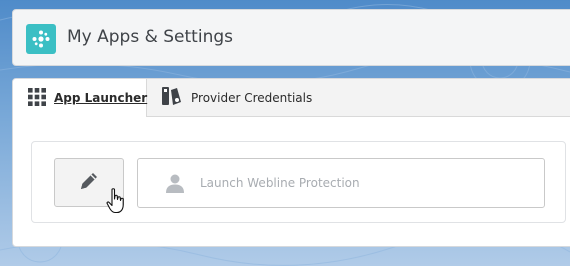  What do you see at coordinates (41, 39) in the screenshot?
I see `app-dots-icon` at bounding box center [41, 39].